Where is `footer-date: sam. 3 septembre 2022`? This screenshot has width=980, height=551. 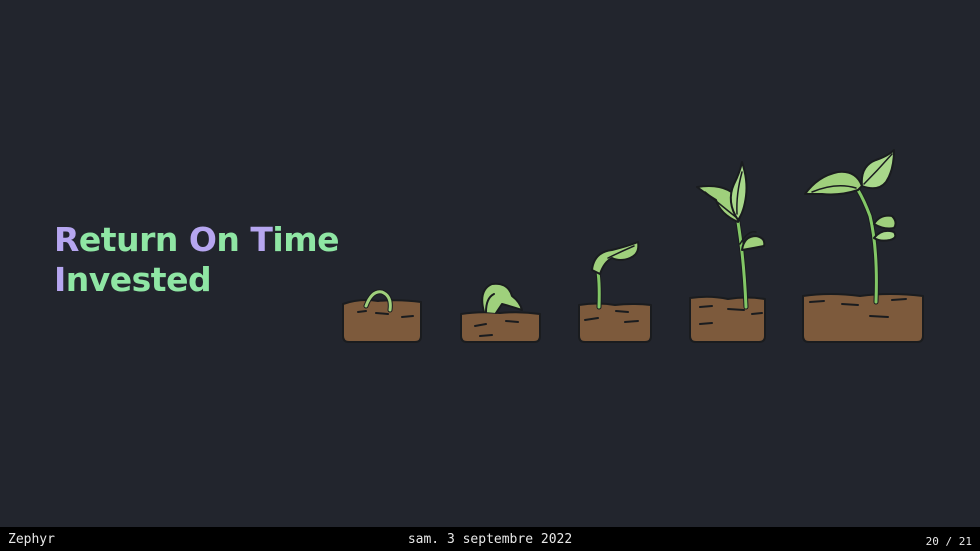 footer-date: sam. 3 septembre 2022 is located at coordinates (490, 539).